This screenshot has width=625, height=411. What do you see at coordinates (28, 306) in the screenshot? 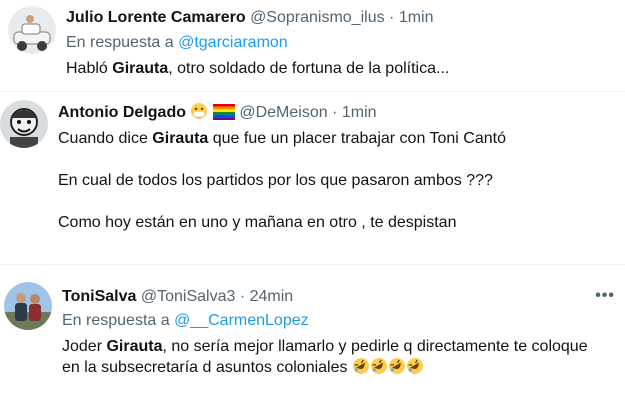
I see `two-people-photo-avatar` at bounding box center [28, 306].